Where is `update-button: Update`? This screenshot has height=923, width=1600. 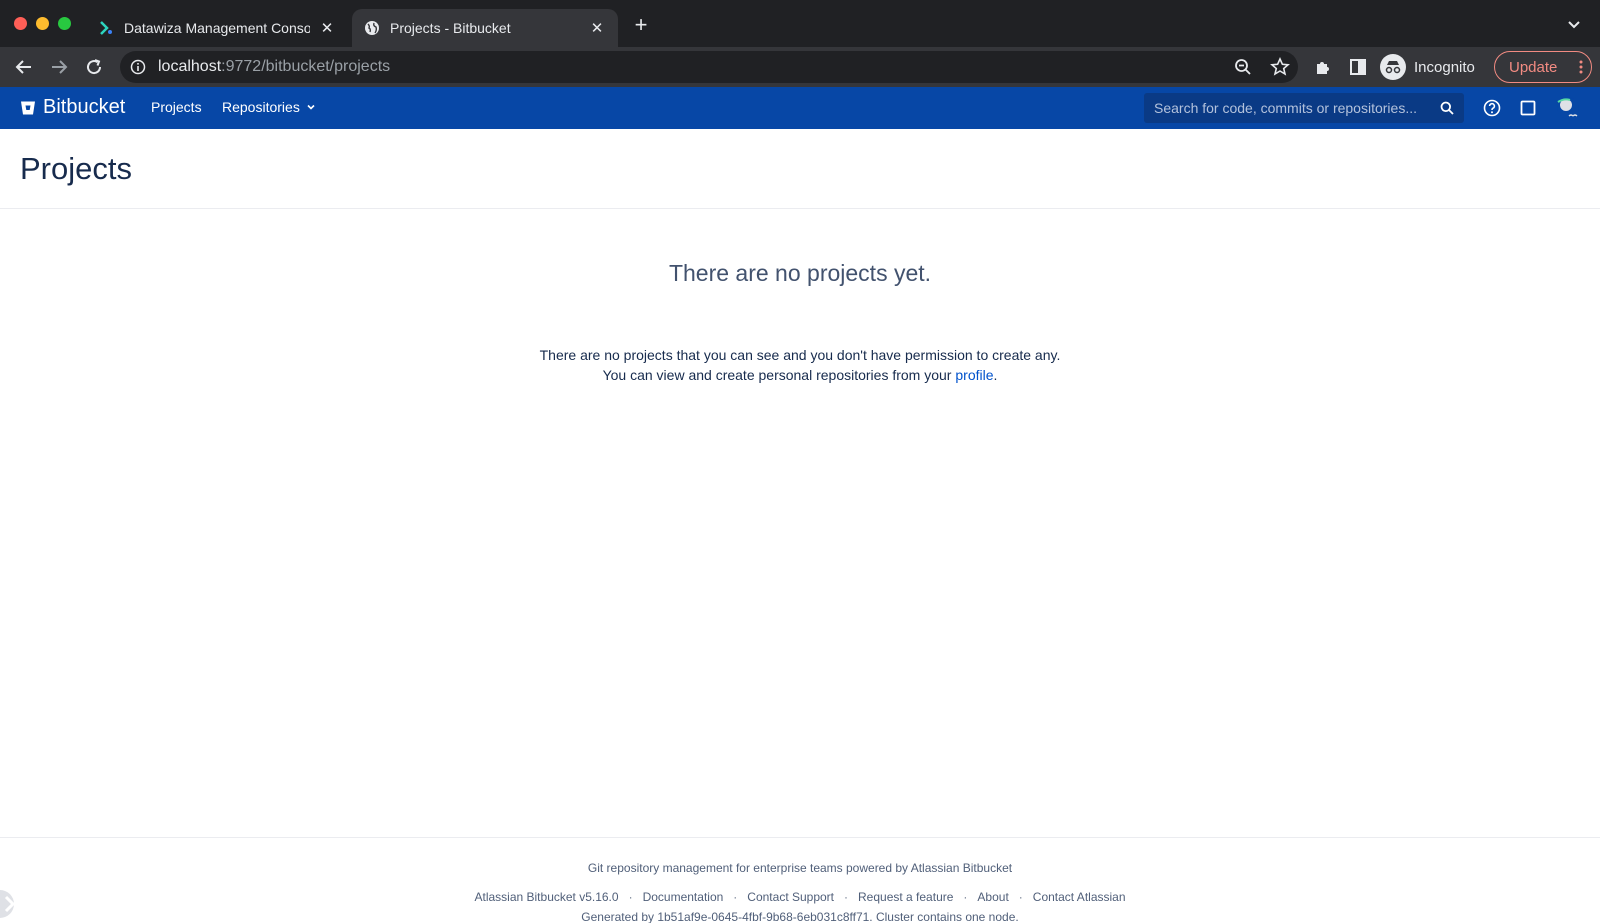
update-button: Update is located at coordinates (1543, 67).